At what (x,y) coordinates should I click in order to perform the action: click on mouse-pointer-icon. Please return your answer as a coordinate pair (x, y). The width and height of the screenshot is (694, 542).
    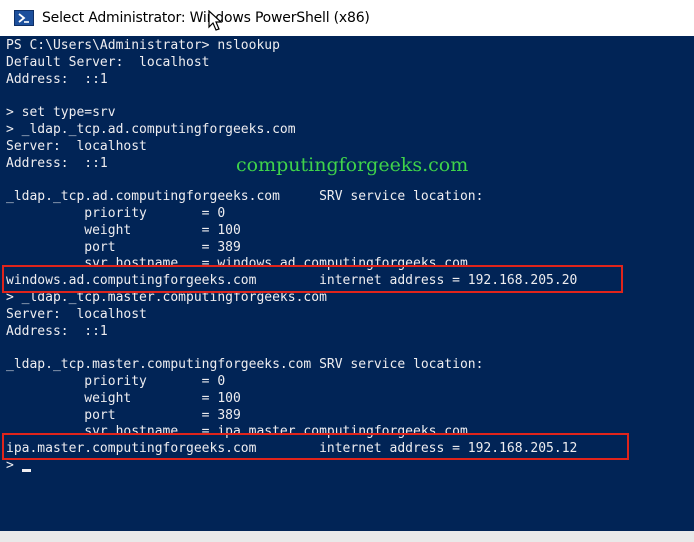
    Looking at the image, I should click on (215, 20).